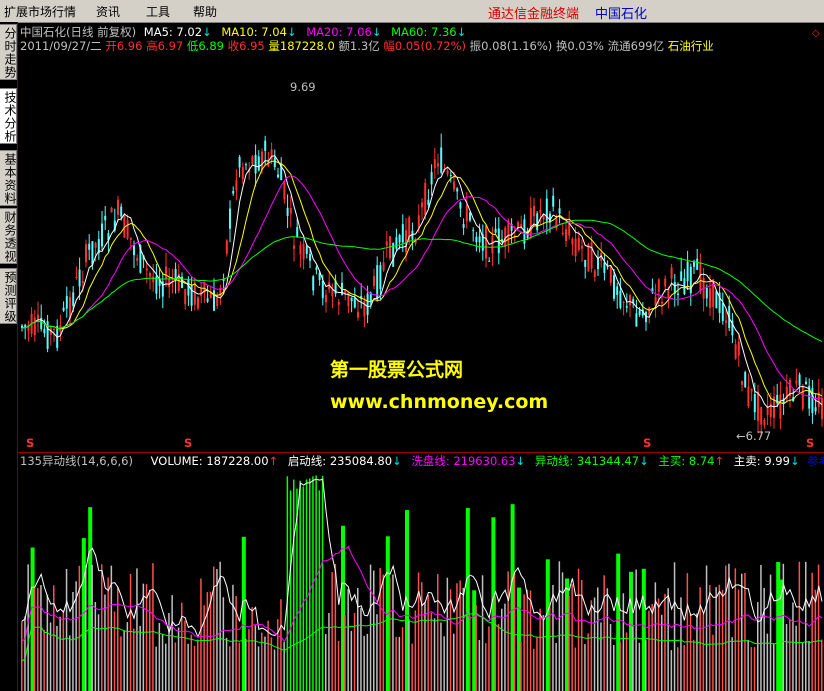 The width and height of the screenshot is (824, 691). I want to click on ma5-arrow-icon: ↓, so click(207, 32).